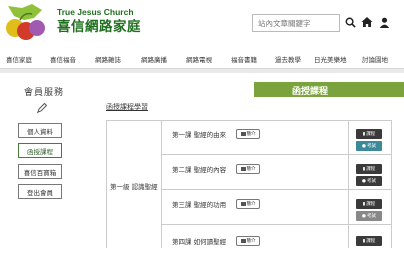  What do you see at coordinates (134, 187) in the screenshot?
I see `level-label: 第一級 認識聖經` at bounding box center [134, 187].